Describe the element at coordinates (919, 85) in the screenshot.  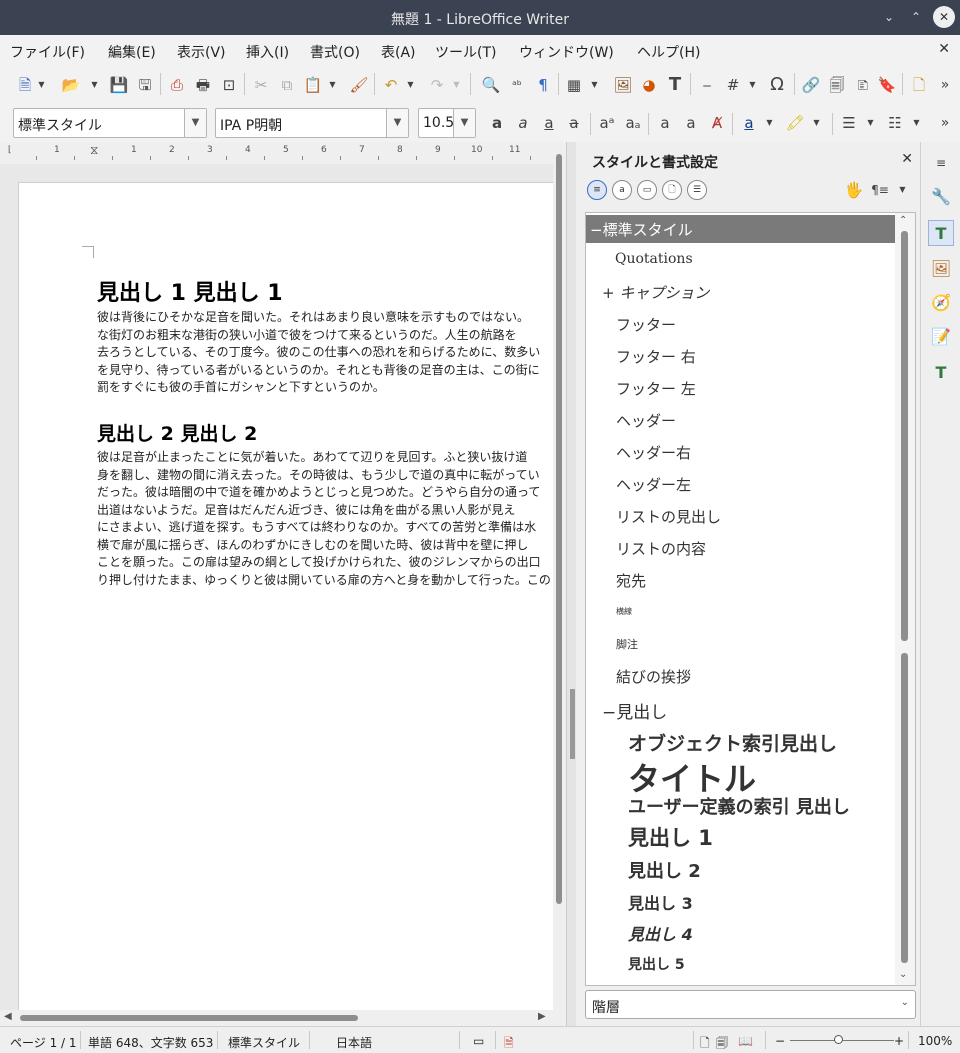
I see `insert-note-icon: 🗋` at that location.